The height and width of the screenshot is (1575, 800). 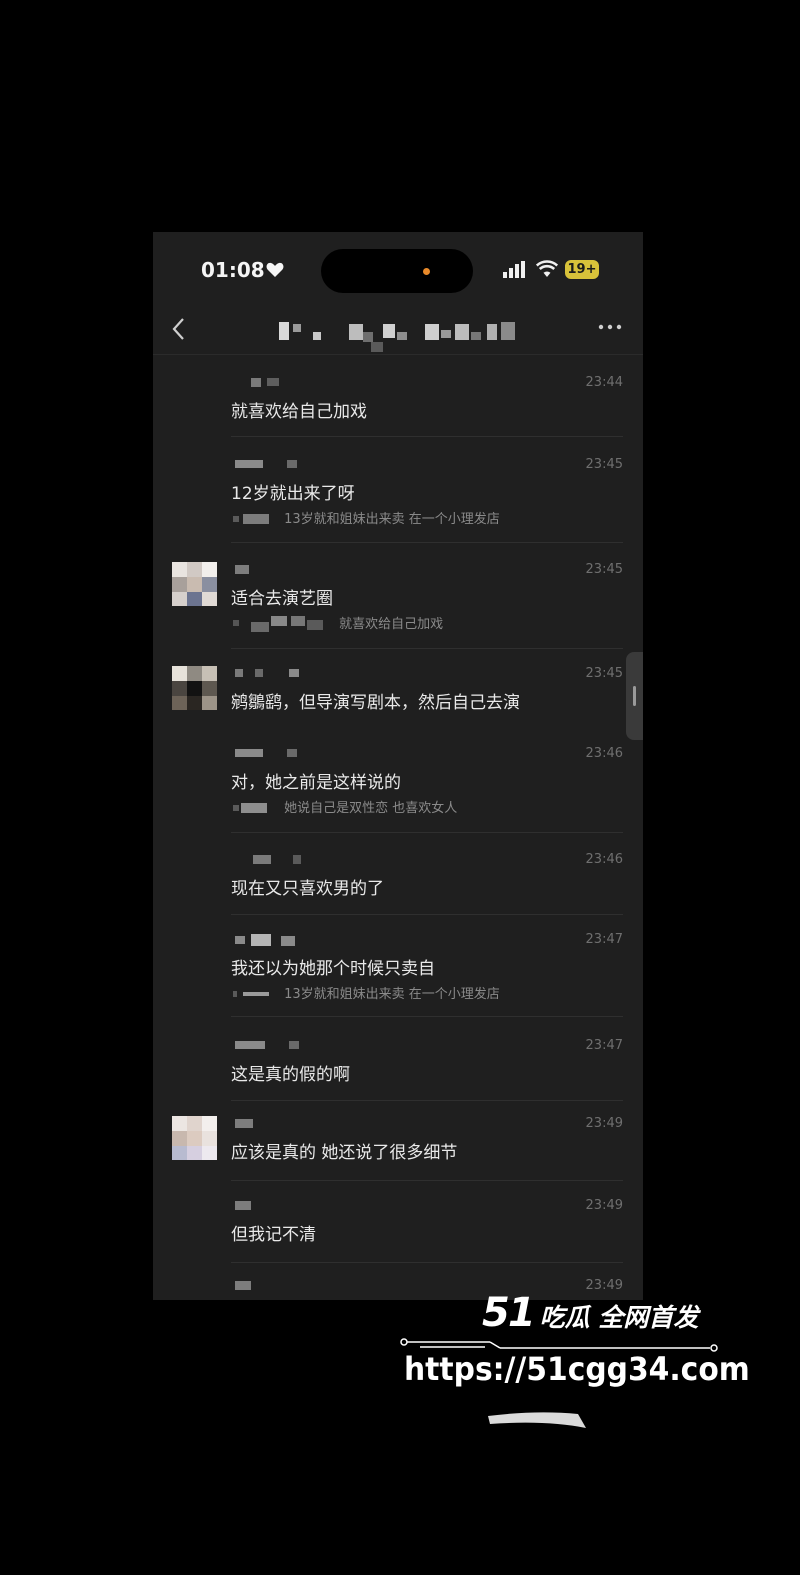 What do you see at coordinates (299, 409) in the screenshot?
I see `message-text: 就喜欢给自己加戏` at bounding box center [299, 409].